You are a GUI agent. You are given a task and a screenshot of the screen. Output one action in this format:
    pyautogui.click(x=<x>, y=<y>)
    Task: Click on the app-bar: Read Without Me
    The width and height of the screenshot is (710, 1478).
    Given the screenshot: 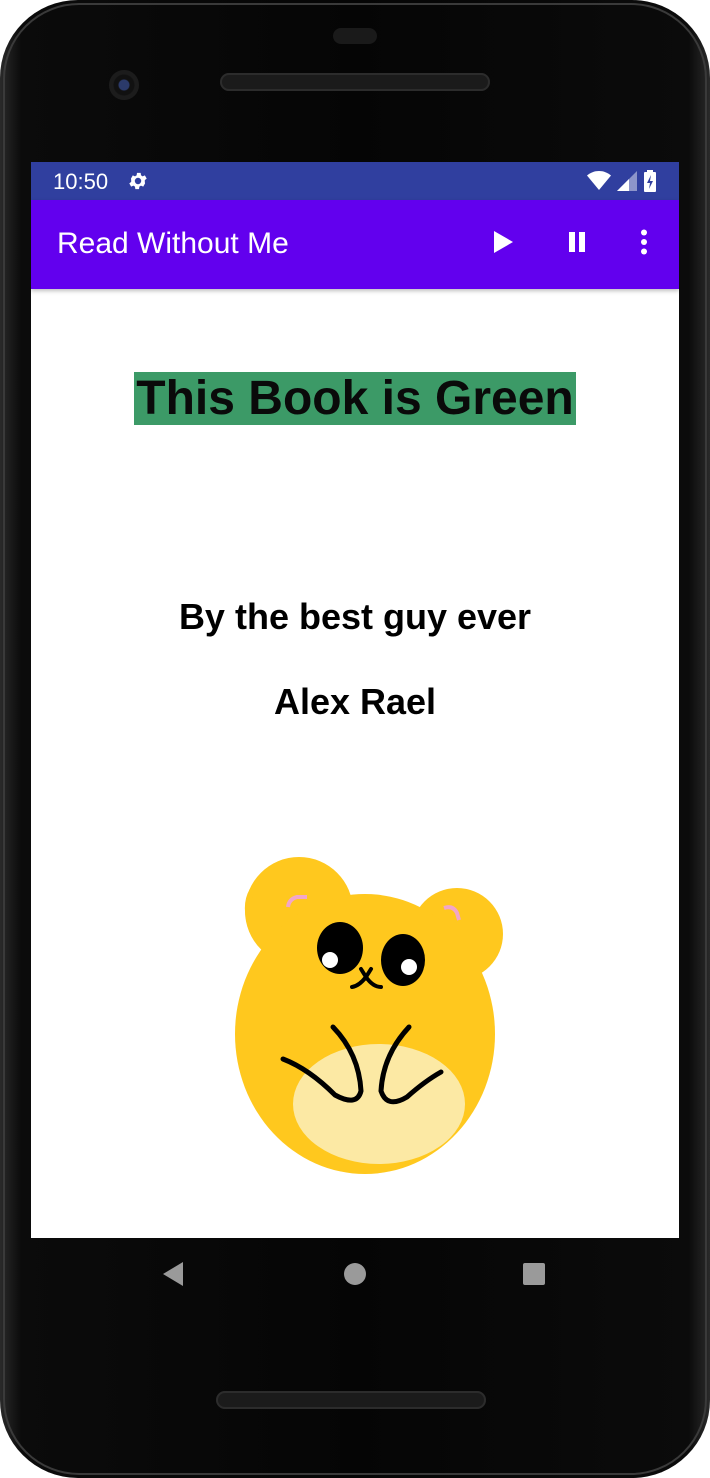 What is the action you would take?
    pyautogui.click(x=355, y=244)
    